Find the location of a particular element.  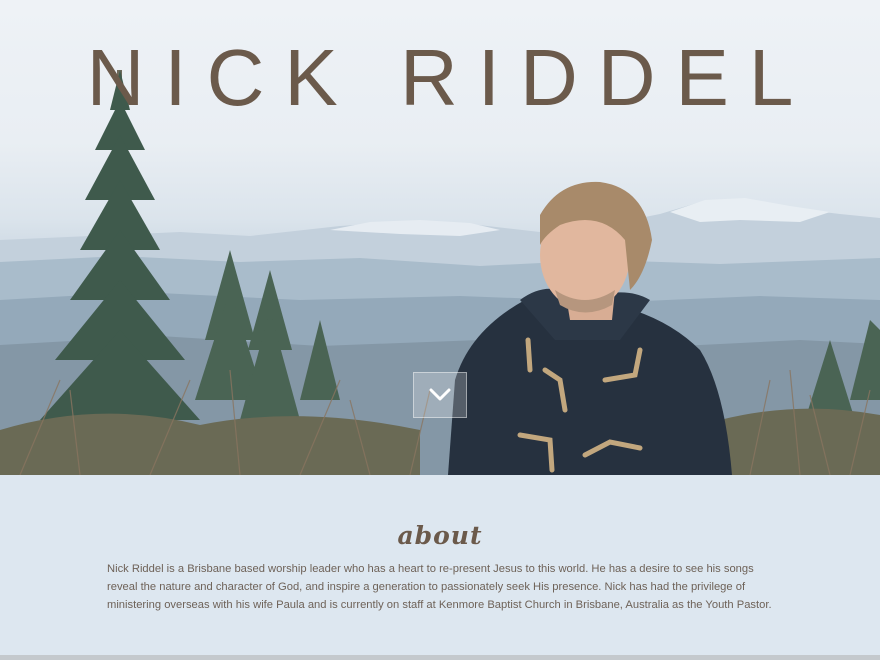

scroll-down-button is located at coordinates (440, 395).